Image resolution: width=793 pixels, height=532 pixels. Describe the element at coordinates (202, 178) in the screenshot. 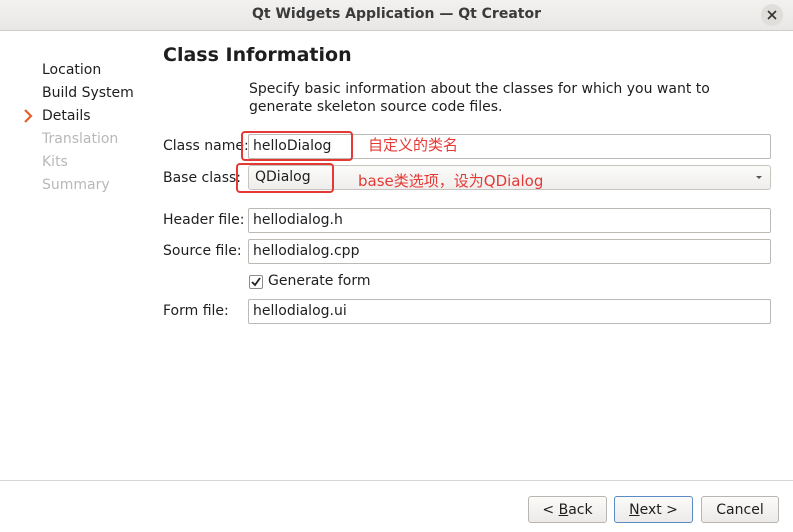

I see `base-class-label: Base class:` at that location.